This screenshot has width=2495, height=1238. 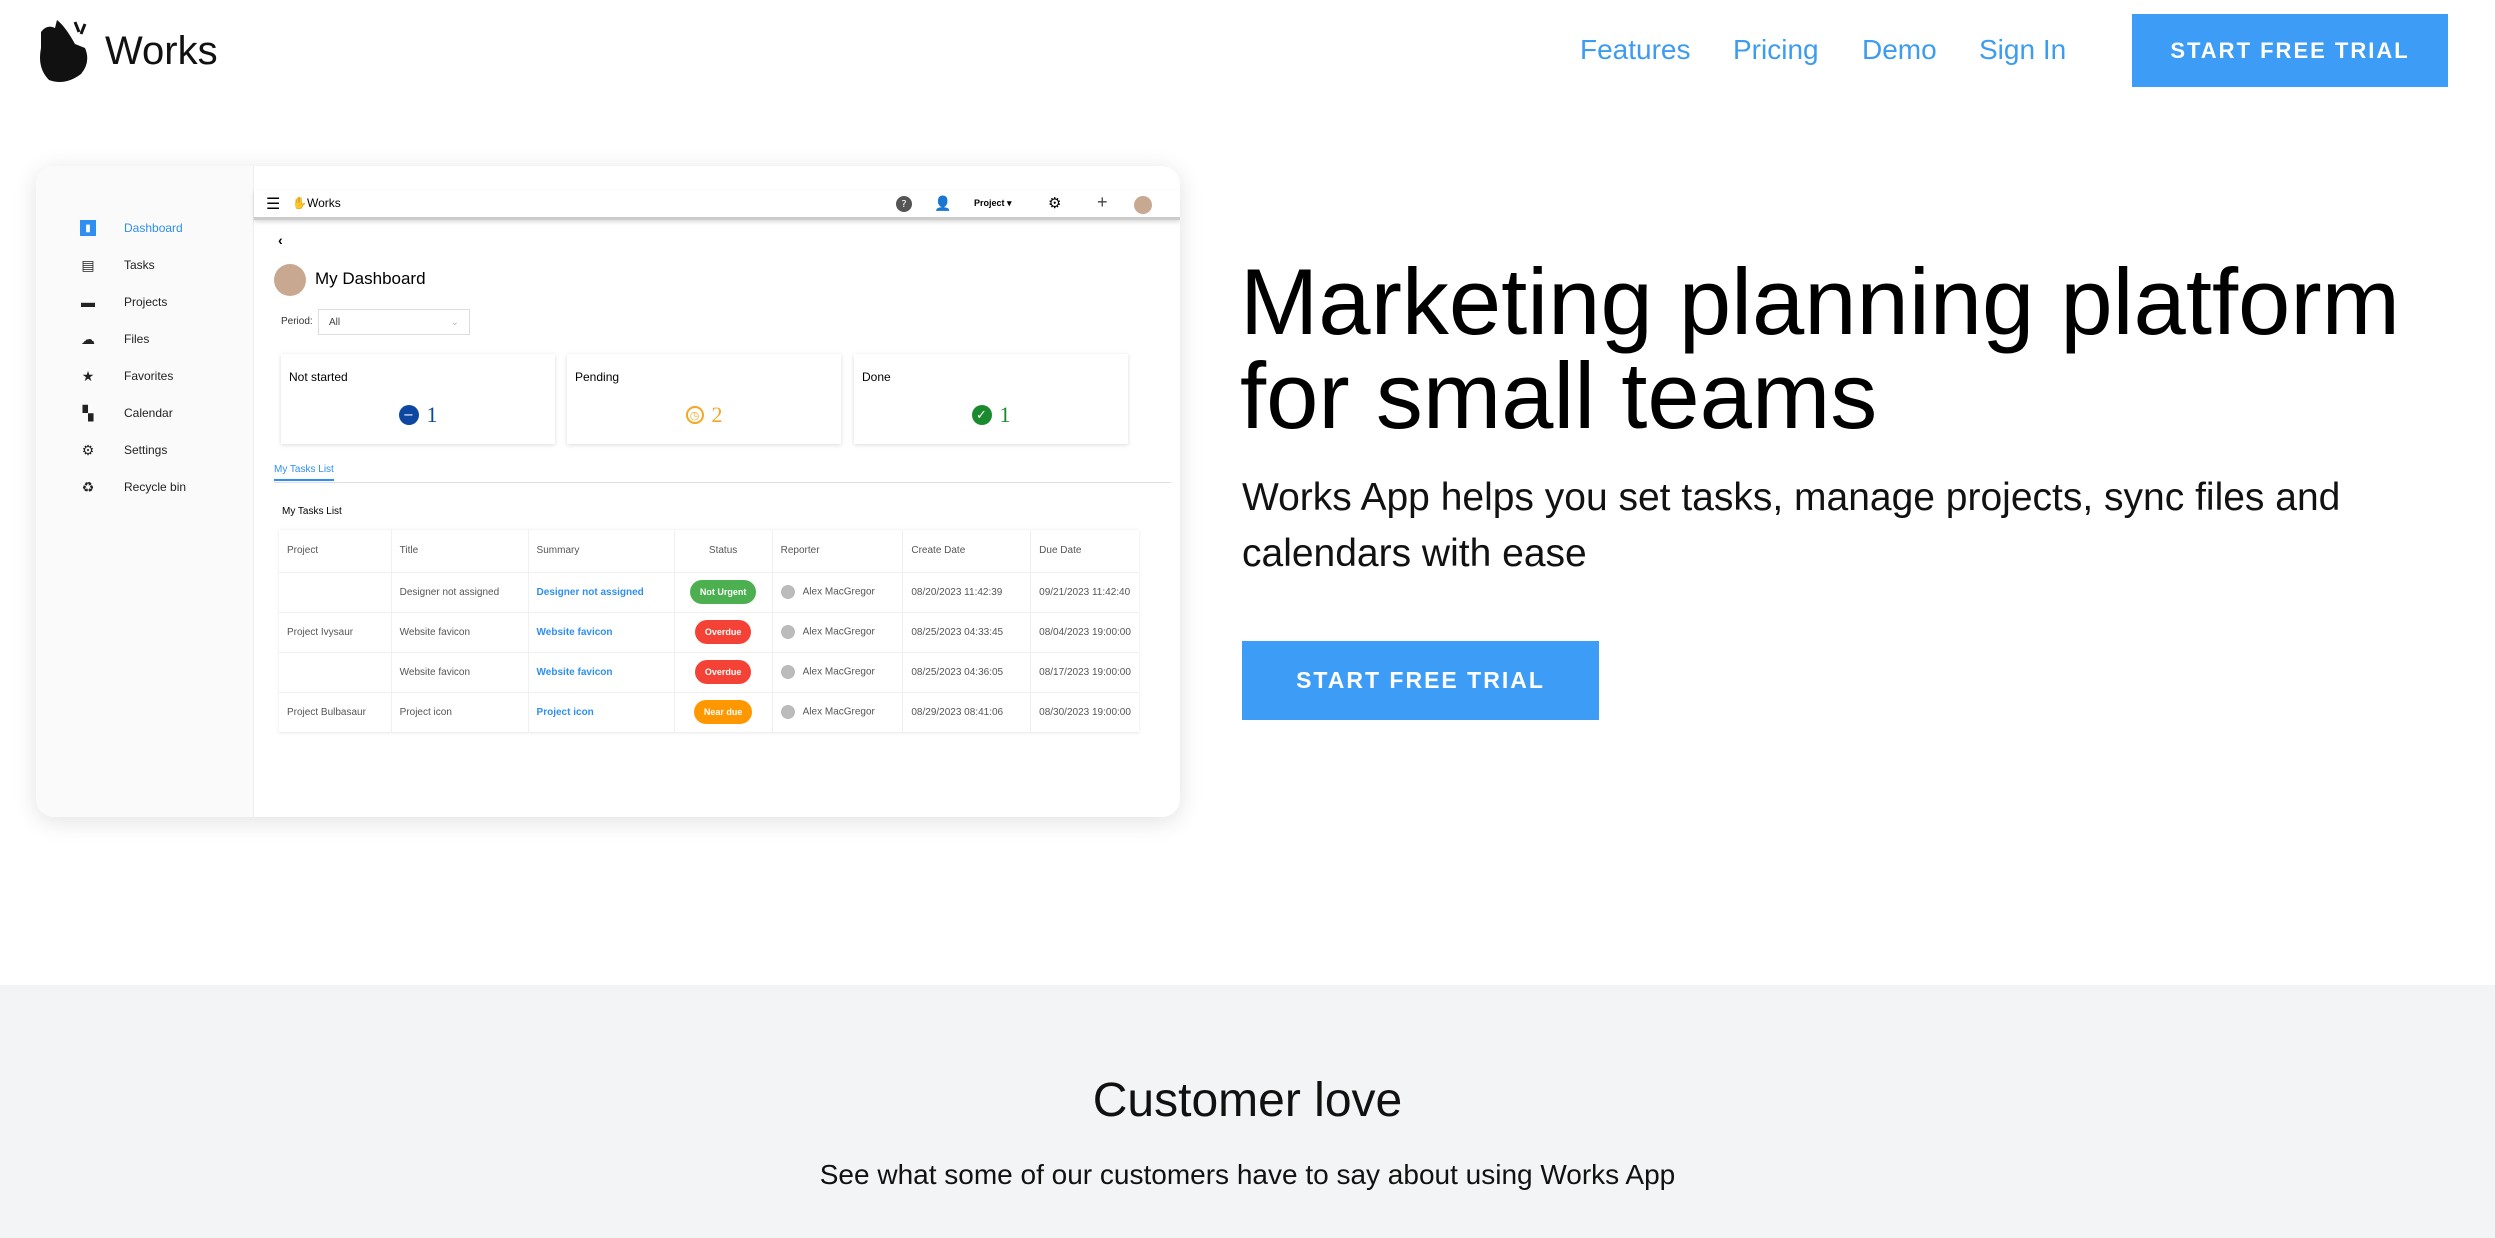 I want to click on cell-status: Not Urgent, so click(x=723, y=592).